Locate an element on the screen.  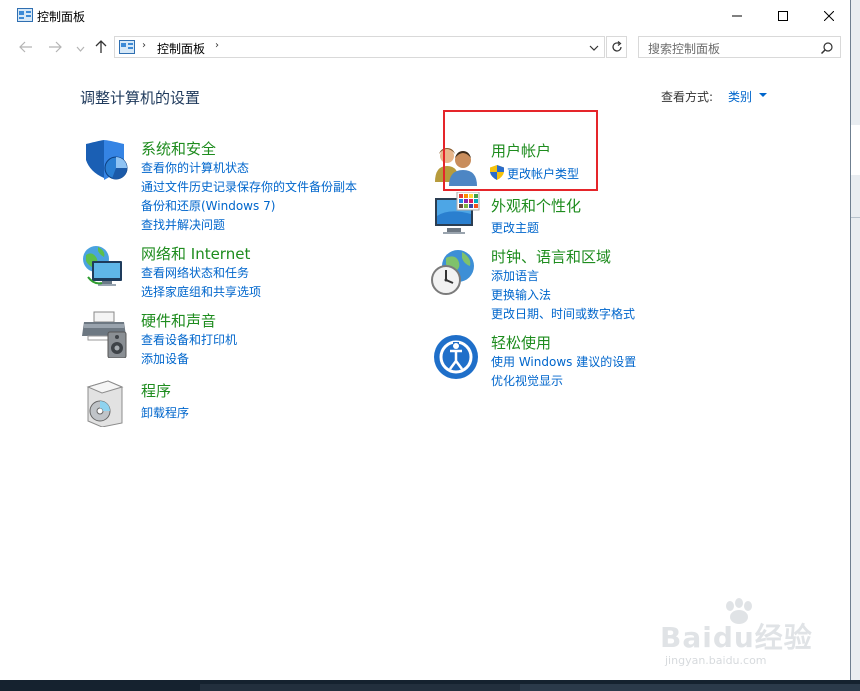
arrow-up-icon is located at coordinates (101, 46).